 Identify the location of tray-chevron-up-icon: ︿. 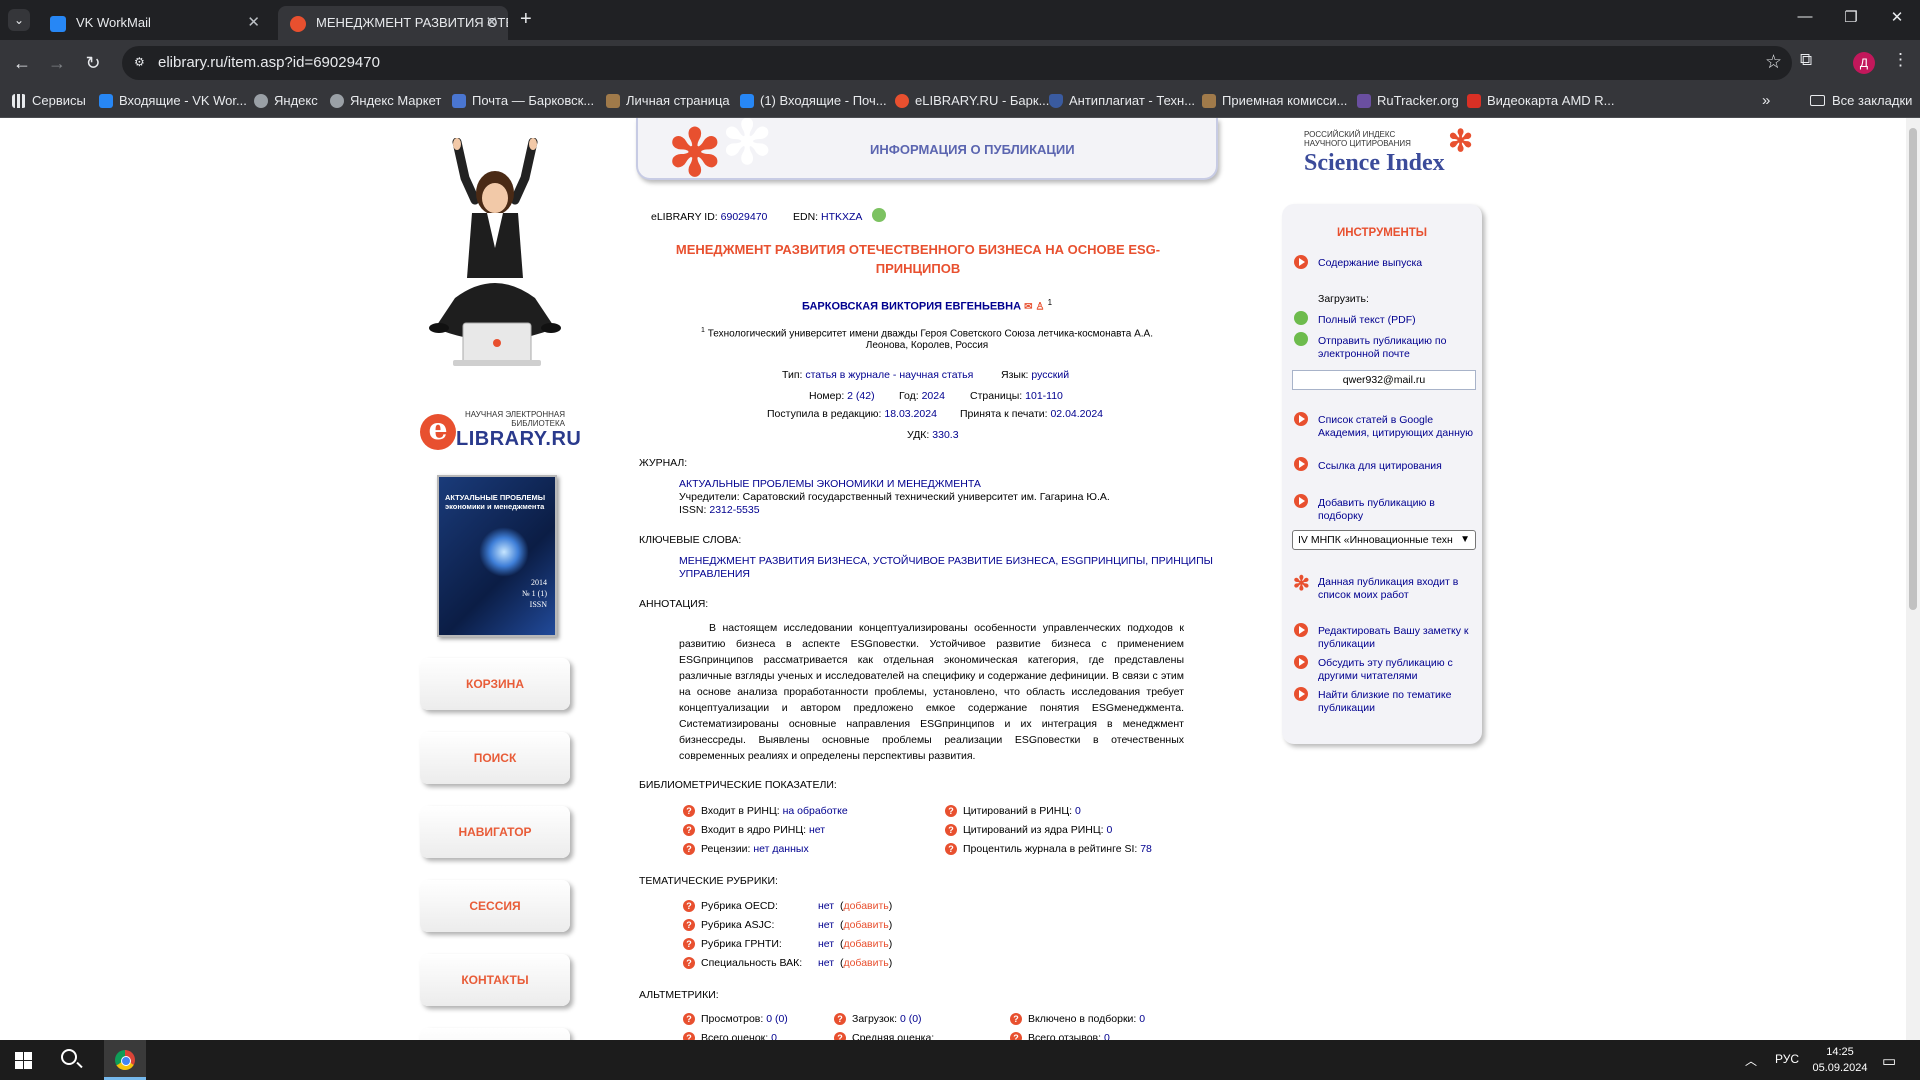
(1751, 1060).